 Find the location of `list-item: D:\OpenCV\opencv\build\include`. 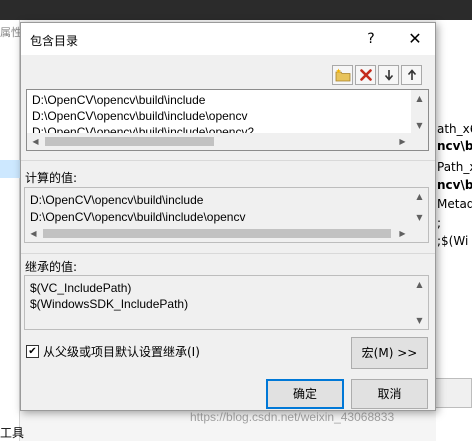

list-item: D:\OpenCV\opencv\build\include is located at coordinates (118, 100).